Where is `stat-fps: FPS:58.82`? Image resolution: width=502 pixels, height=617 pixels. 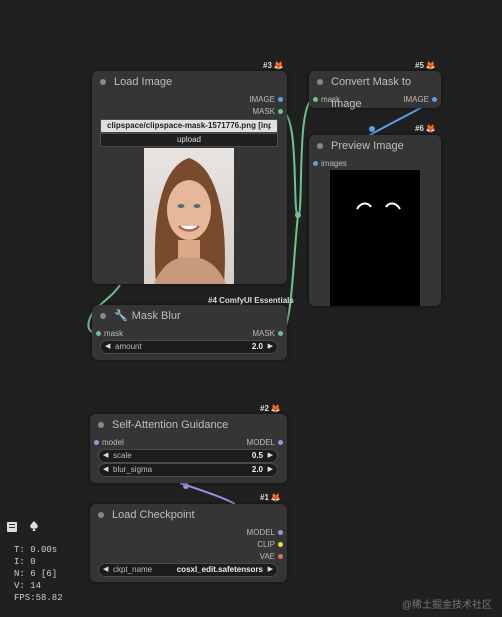
stat-fps: FPS:58.82 is located at coordinates (38, 598).